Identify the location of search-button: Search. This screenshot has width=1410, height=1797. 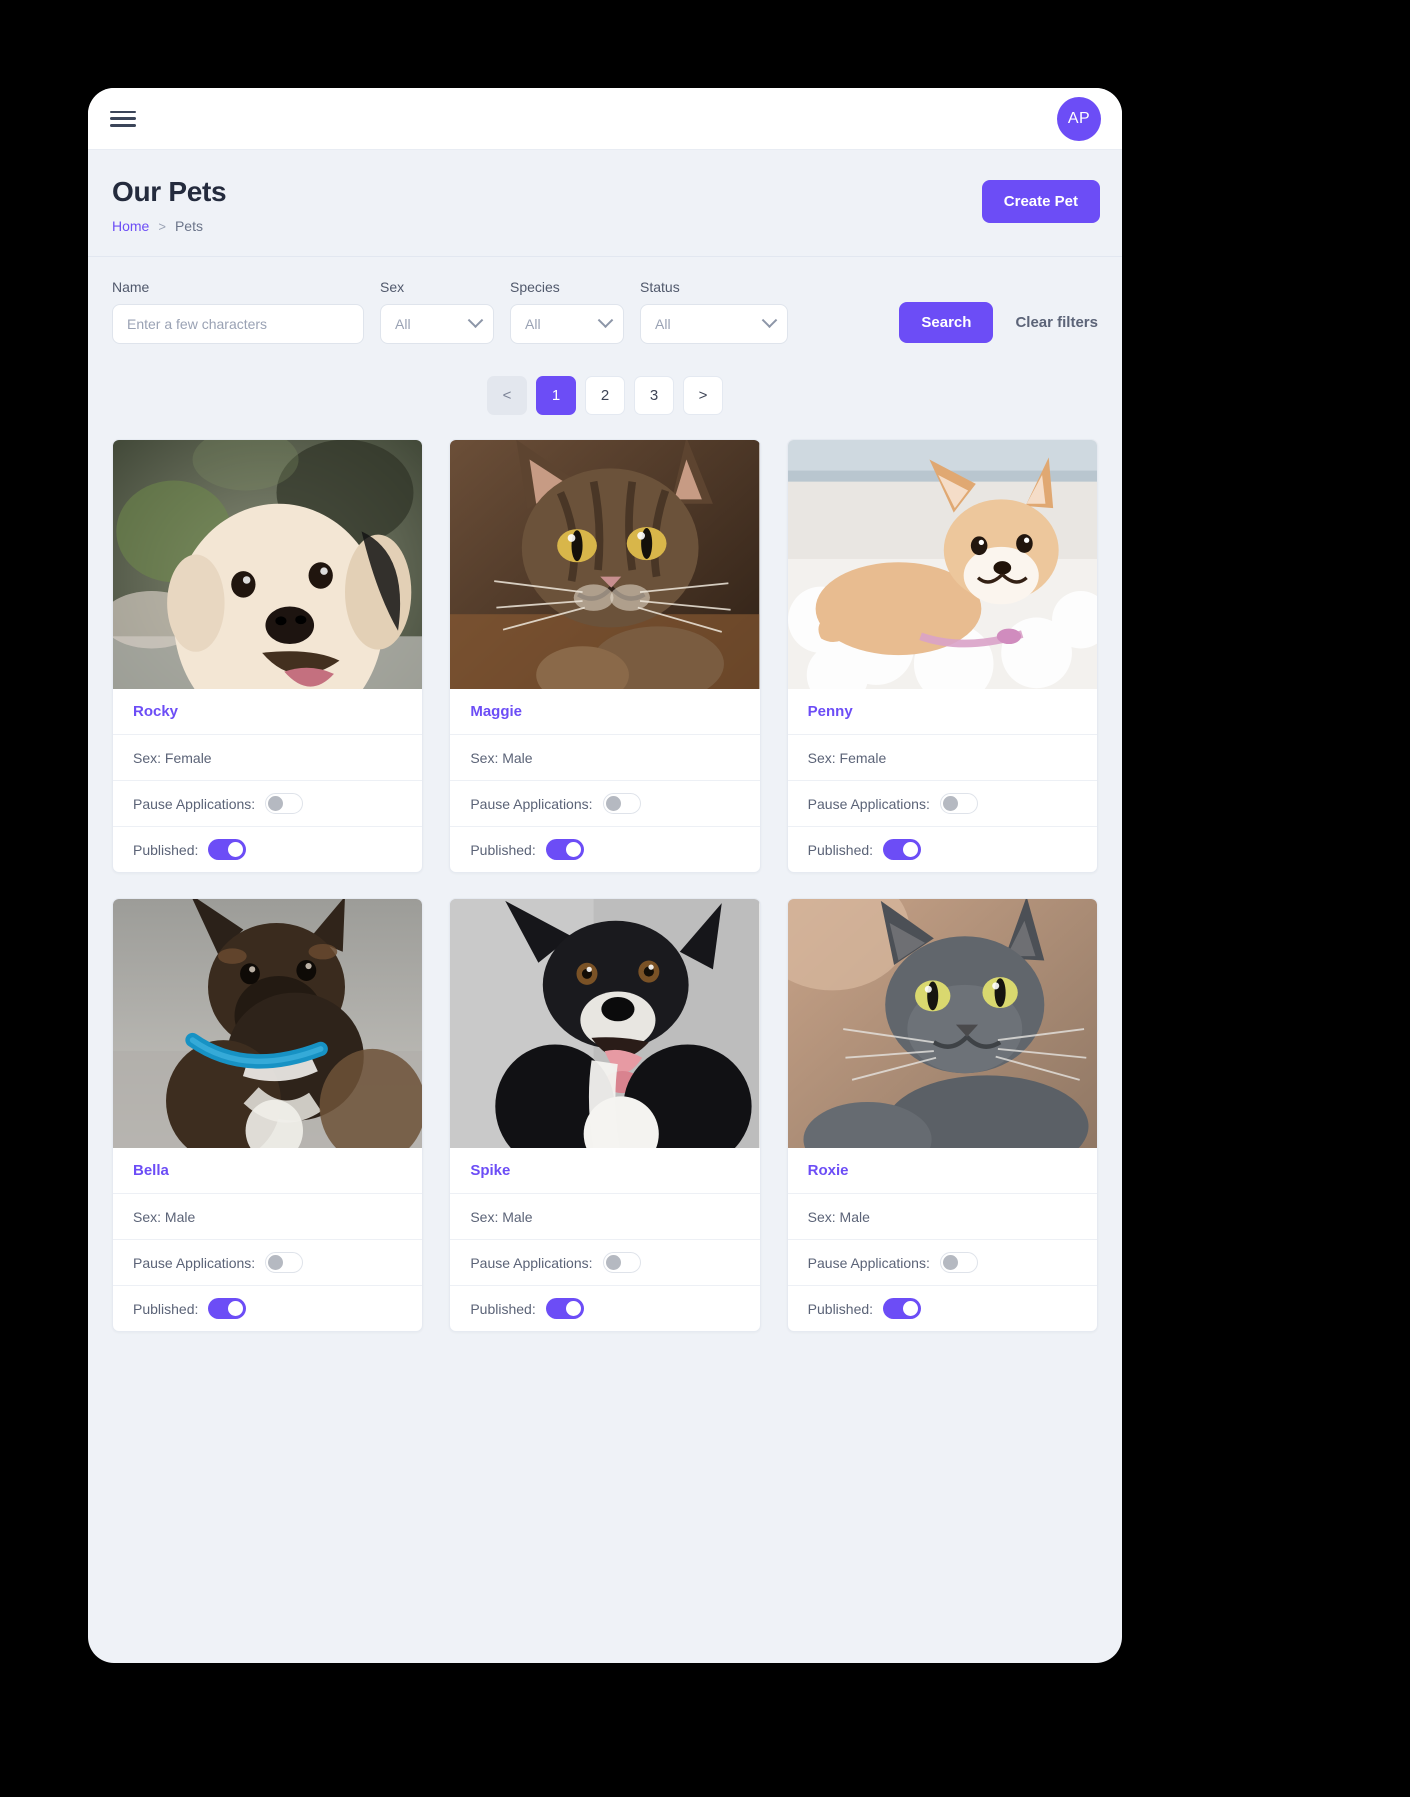
(946, 322).